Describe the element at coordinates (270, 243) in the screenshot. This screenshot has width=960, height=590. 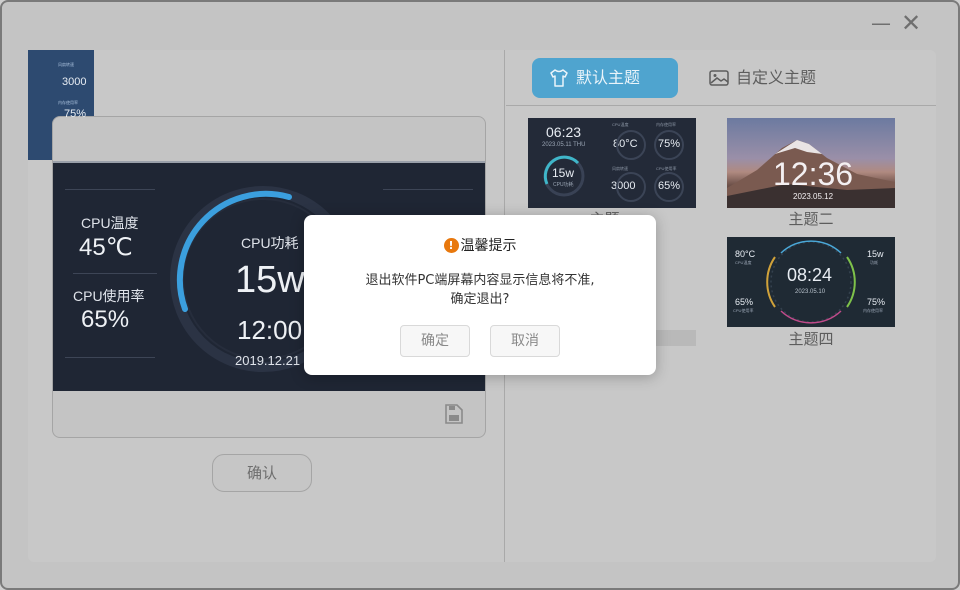
I see `cpu-power-label: CPU功耗` at that location.